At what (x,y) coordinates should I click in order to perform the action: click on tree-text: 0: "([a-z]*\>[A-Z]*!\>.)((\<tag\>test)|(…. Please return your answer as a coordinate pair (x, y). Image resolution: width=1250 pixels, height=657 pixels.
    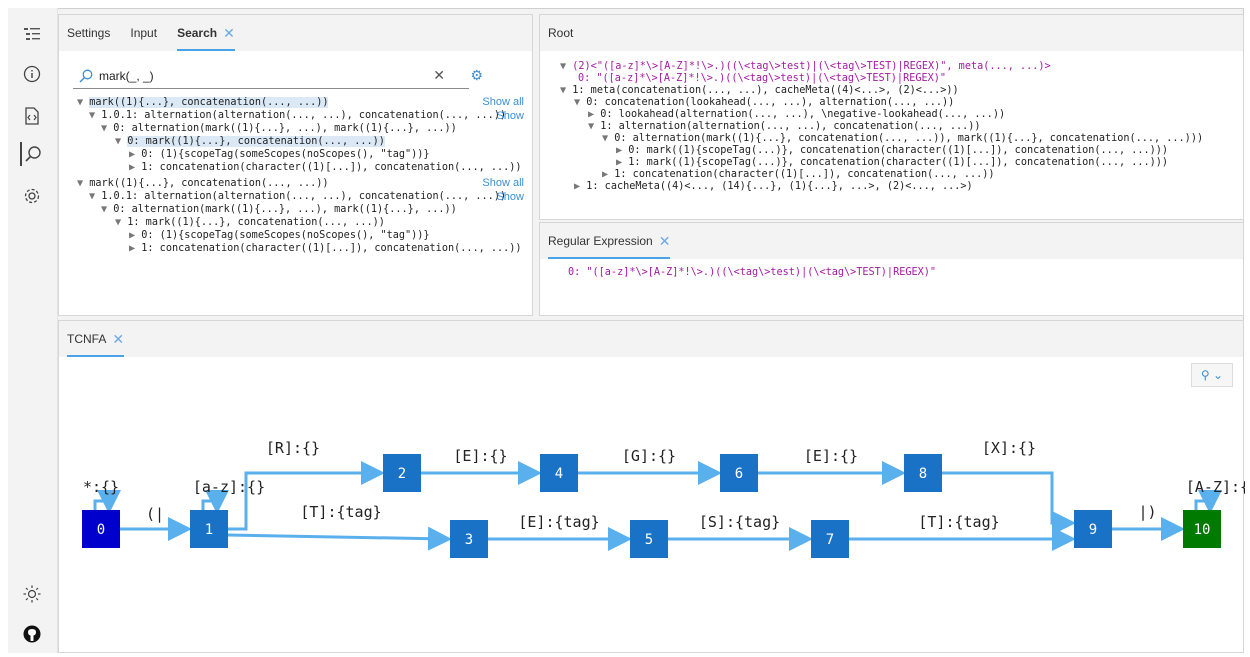
    Looking at the image, I should click on (762, 78).